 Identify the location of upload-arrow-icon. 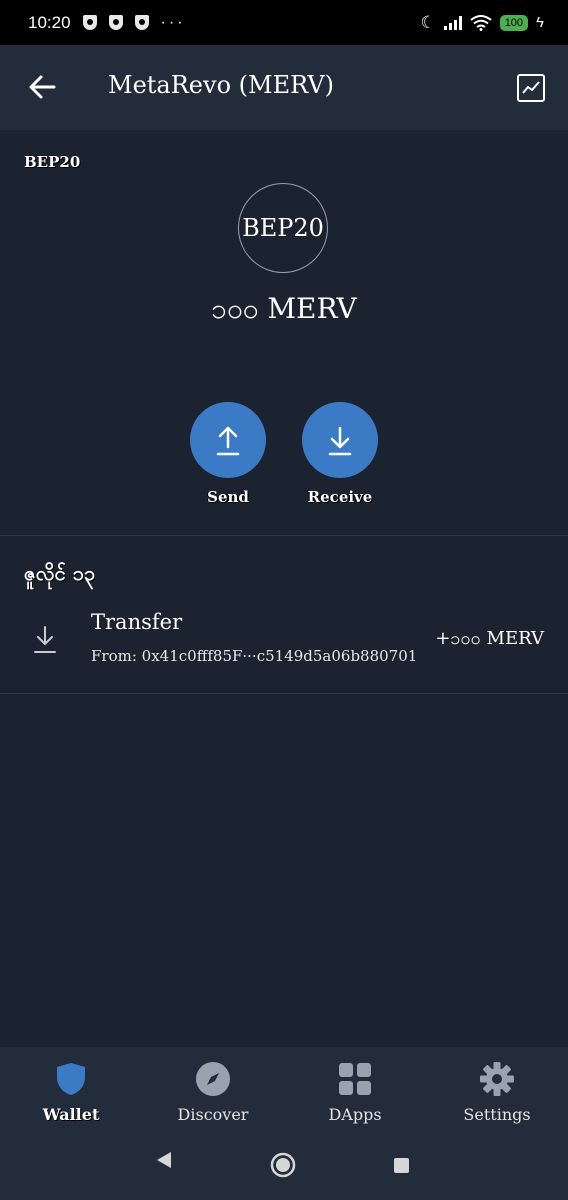
(228, 441).